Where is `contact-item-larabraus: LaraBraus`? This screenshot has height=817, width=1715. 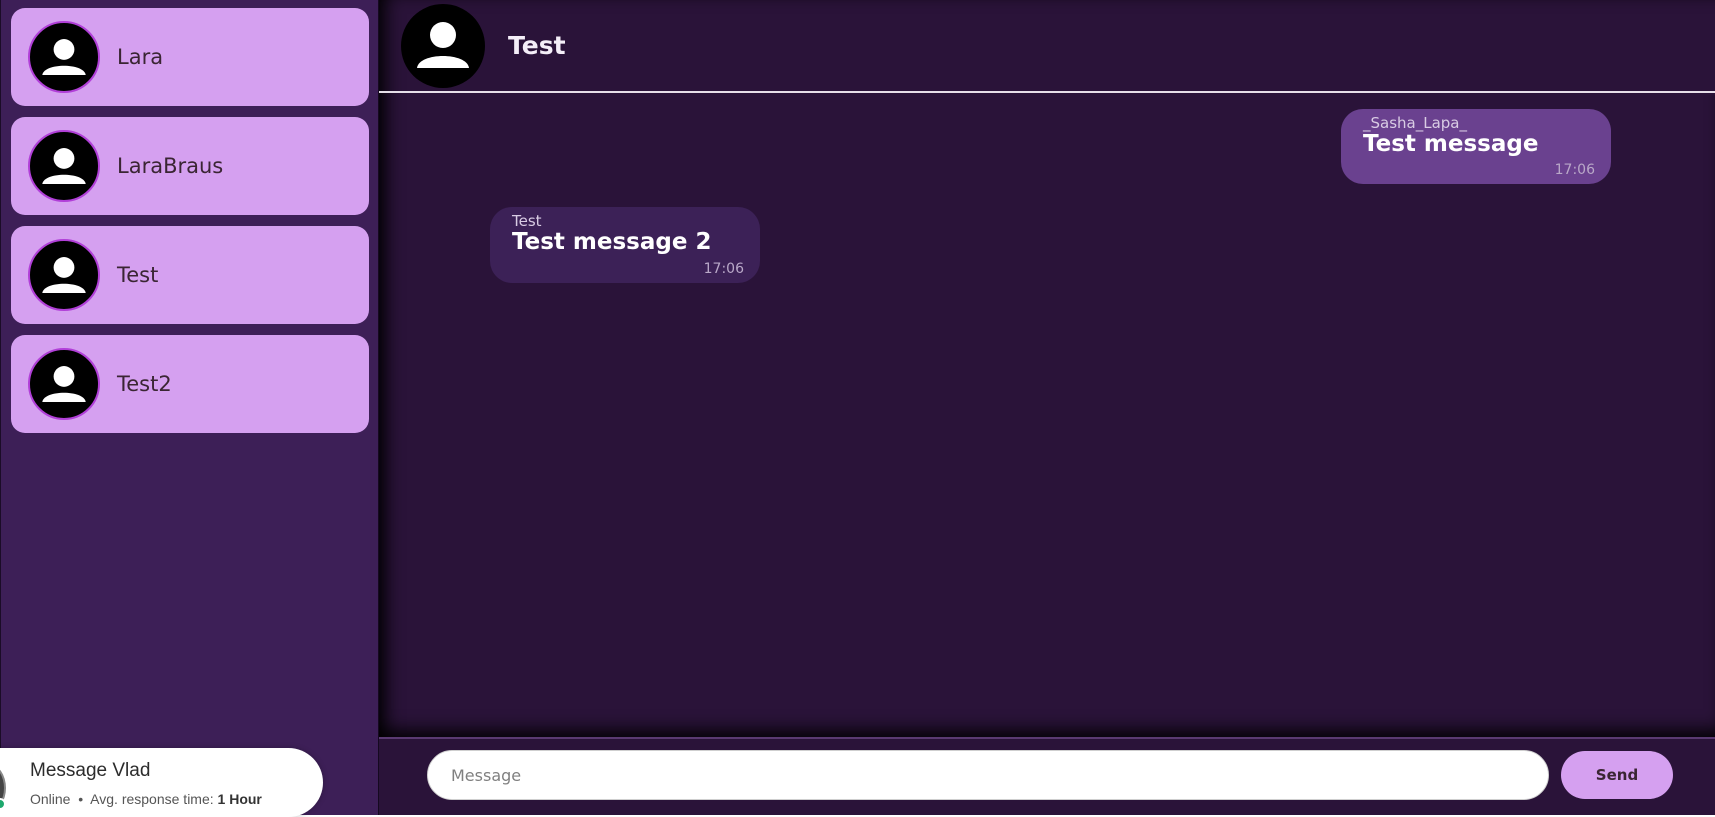 contact-item-larabraus: LaraBraus is located at coordinates (190, 166).